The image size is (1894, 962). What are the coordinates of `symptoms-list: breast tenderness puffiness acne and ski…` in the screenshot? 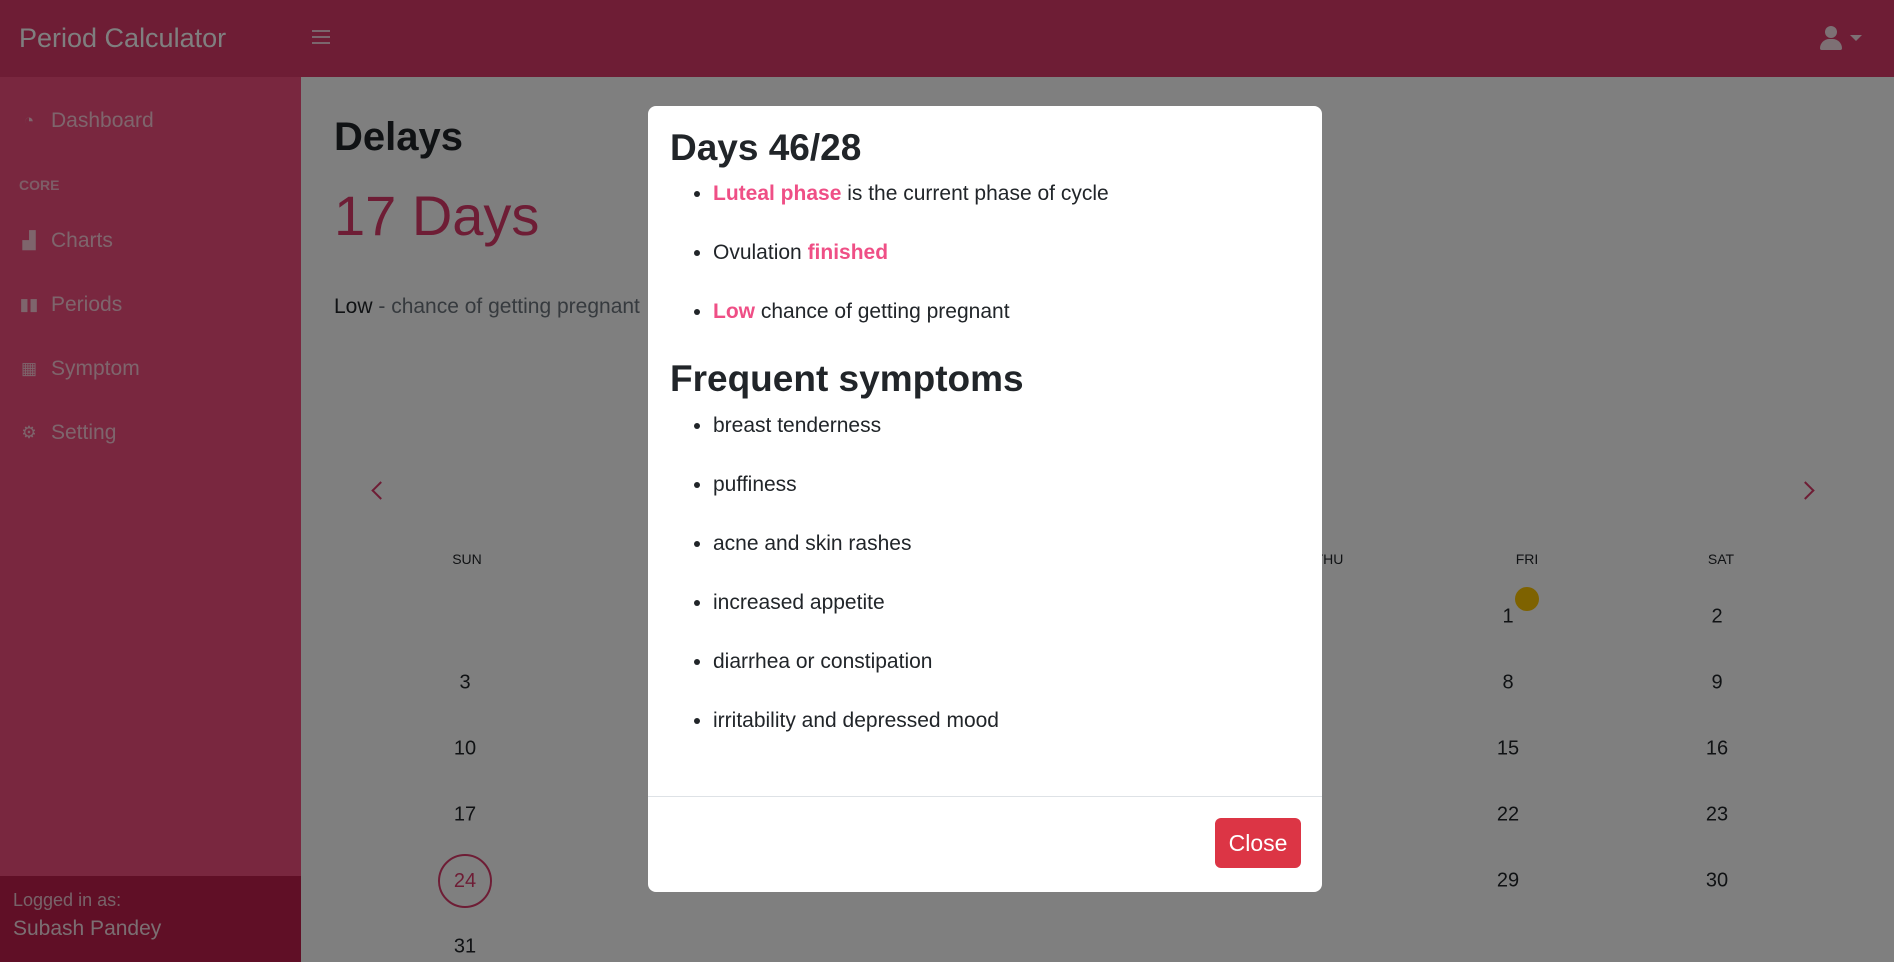 It's located at (985, 573).